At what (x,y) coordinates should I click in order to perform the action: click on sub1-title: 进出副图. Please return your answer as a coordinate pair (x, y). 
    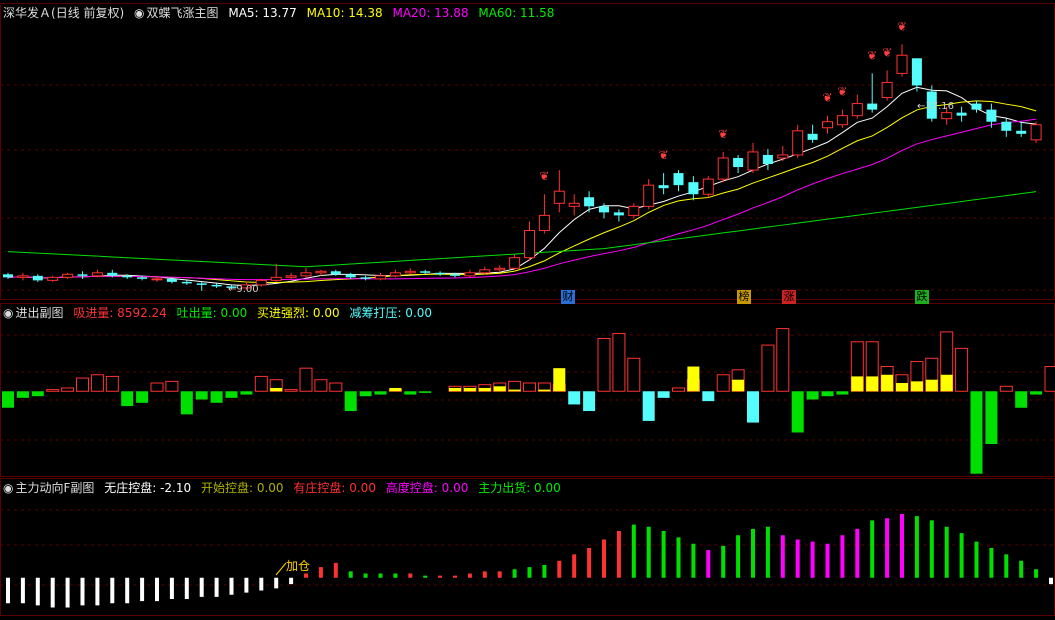
    Looking at the image, I should click on (39, 313).